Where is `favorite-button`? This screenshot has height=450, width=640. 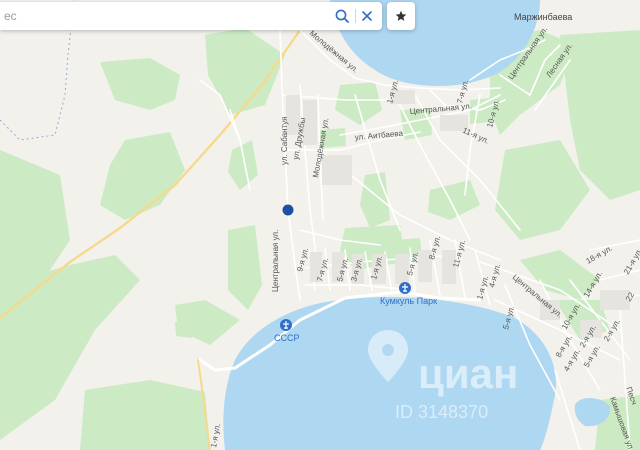
favorite-button is located at coordinates (401, 16).